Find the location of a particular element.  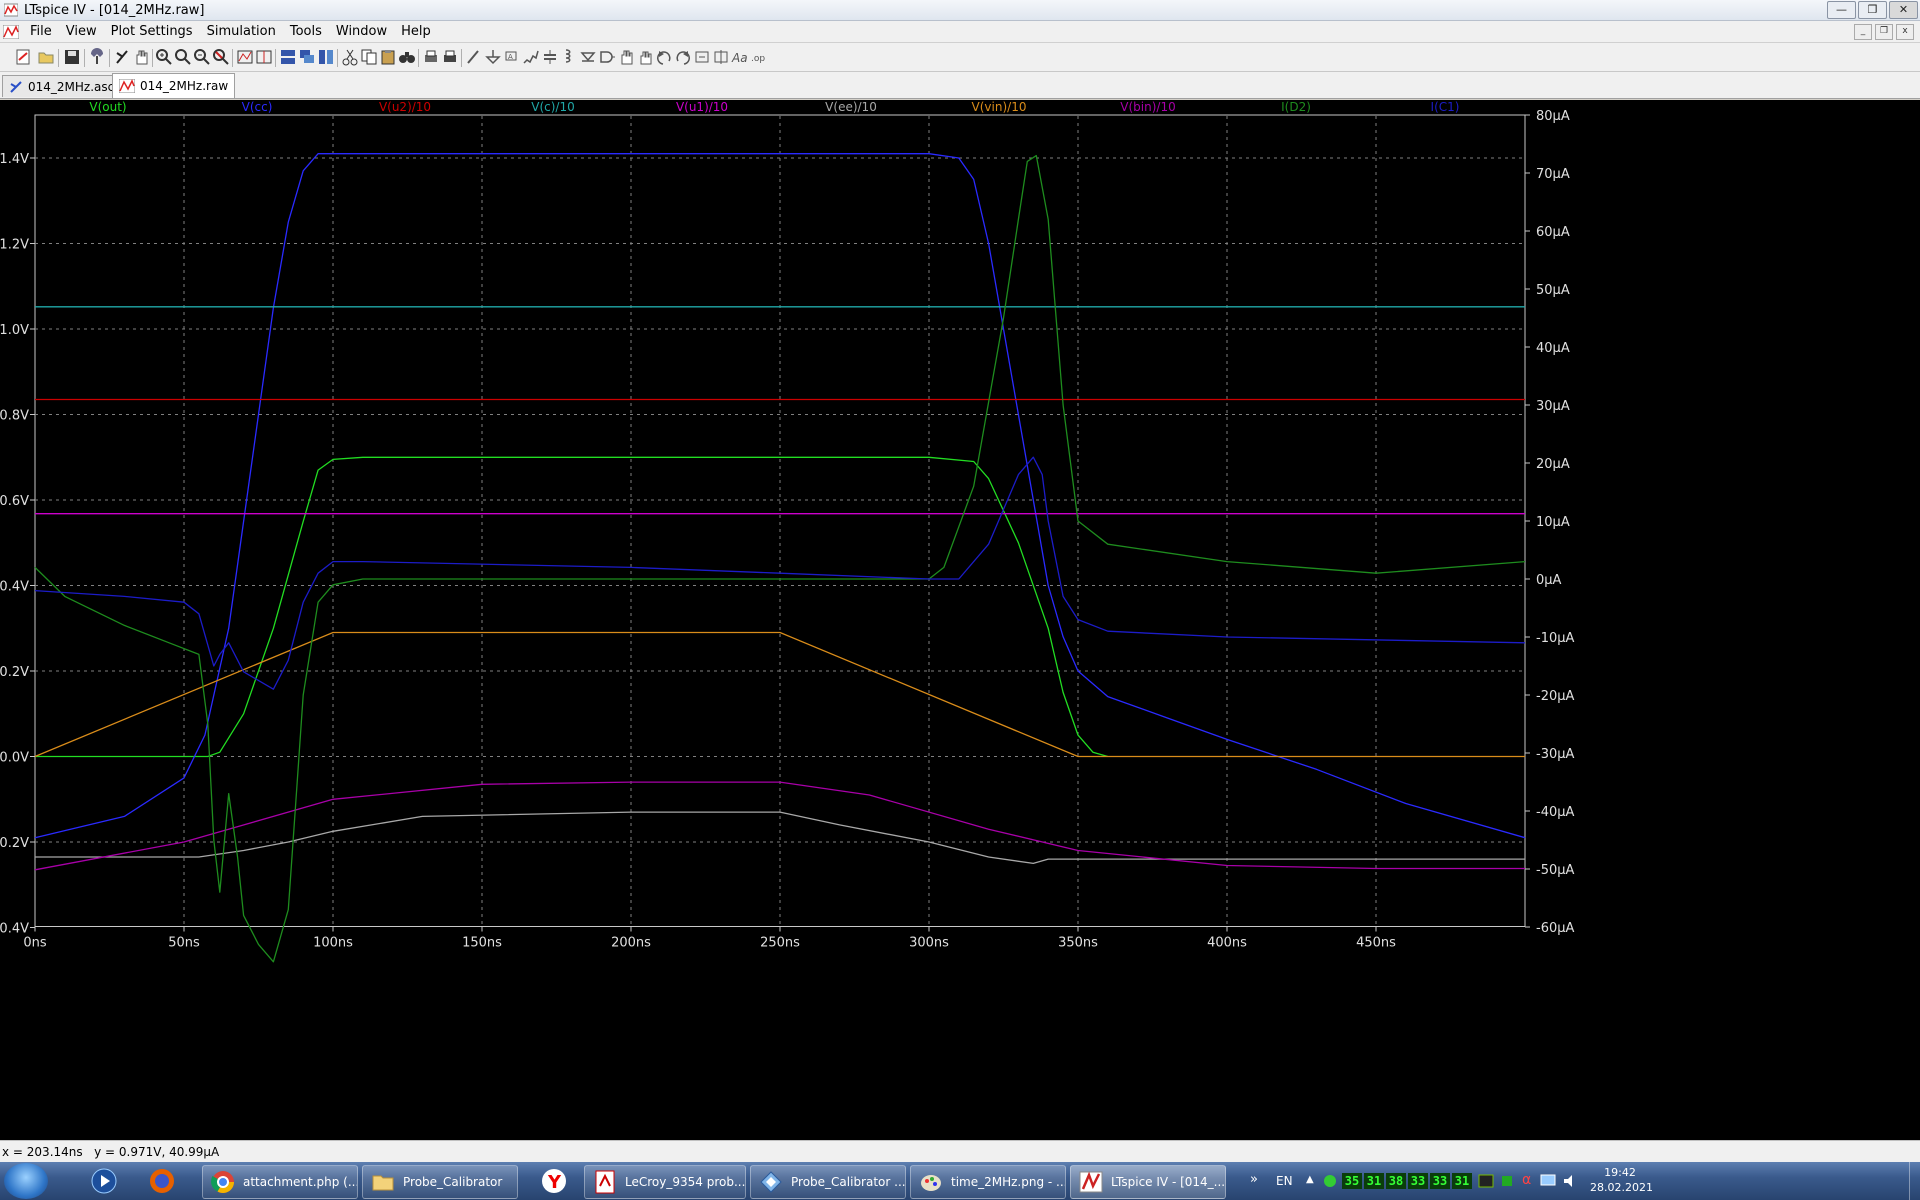

y-right-tick-label: 0µA is located at coordinates (1549, 580).